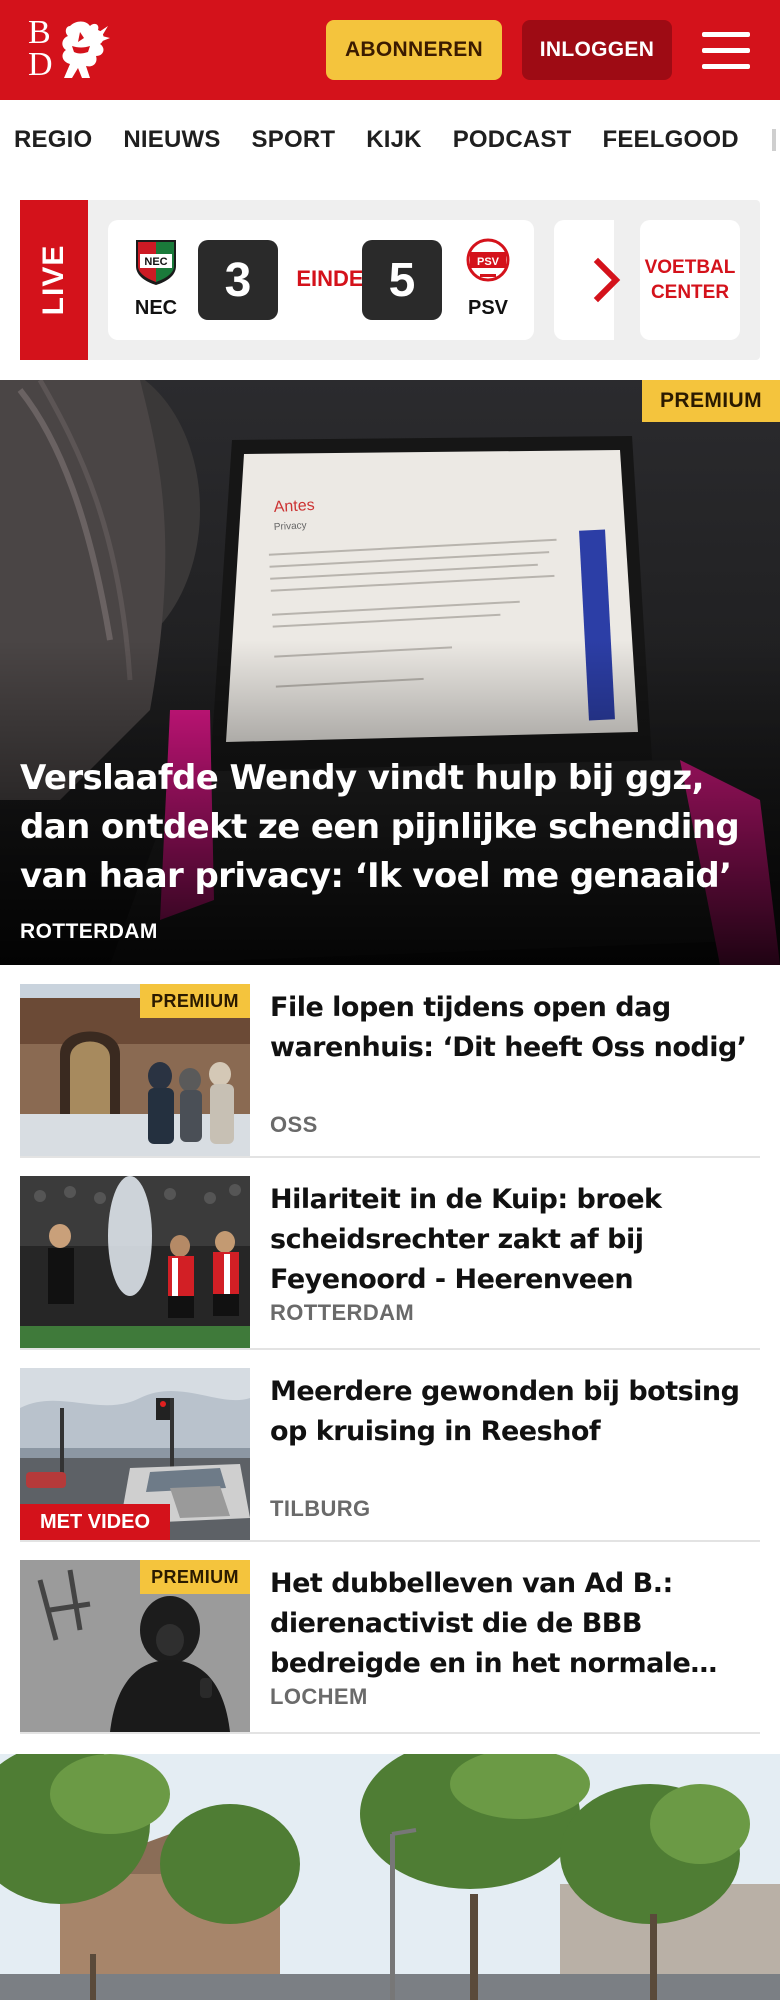  What do you see at coordinates (53, 140) in the screenshot?
I see `nav-item-regio: REGIO` at bounding box center [53, 140].